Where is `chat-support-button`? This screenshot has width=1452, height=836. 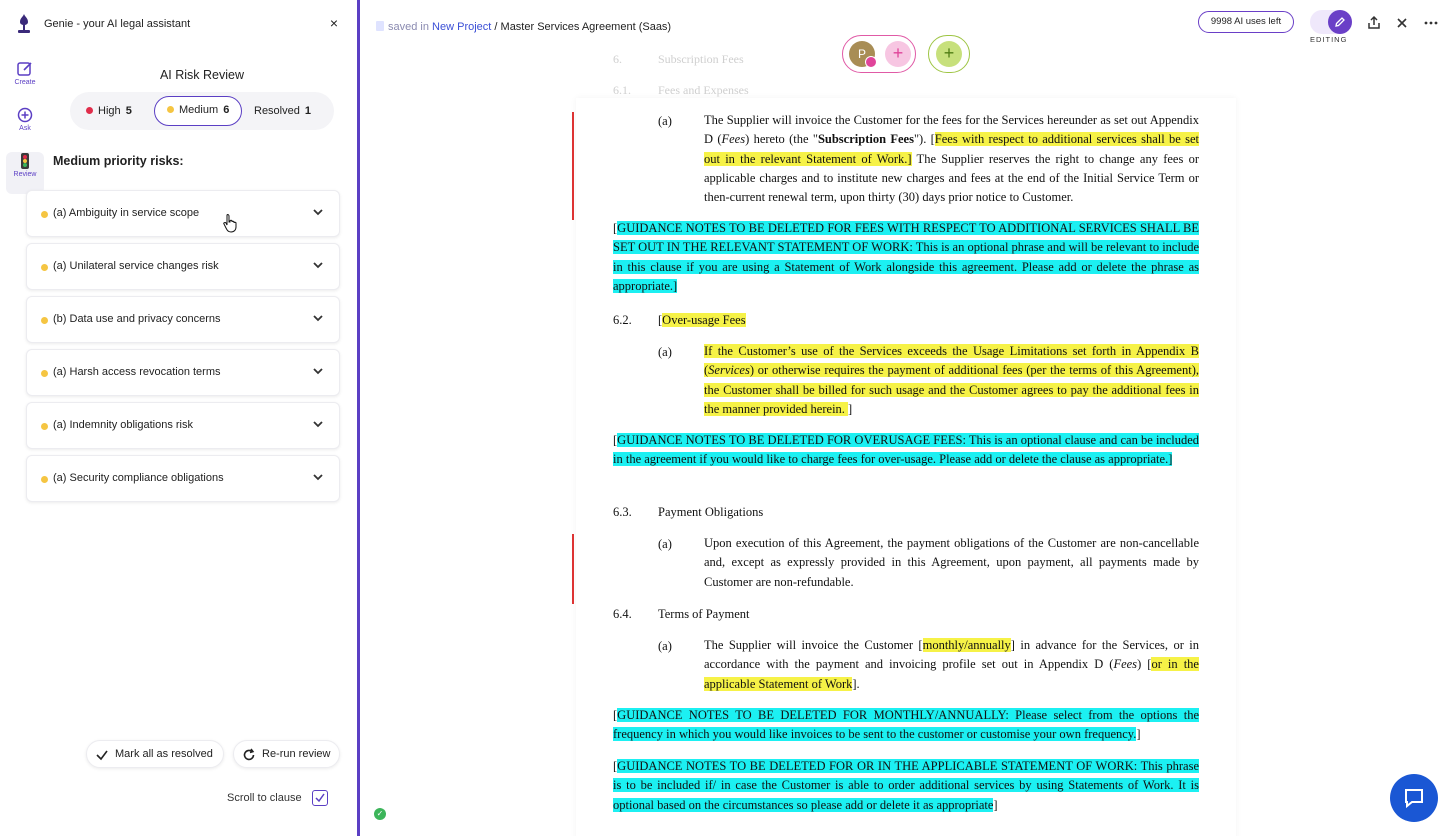
chat-support-button is located at coordinates (1414, 798).